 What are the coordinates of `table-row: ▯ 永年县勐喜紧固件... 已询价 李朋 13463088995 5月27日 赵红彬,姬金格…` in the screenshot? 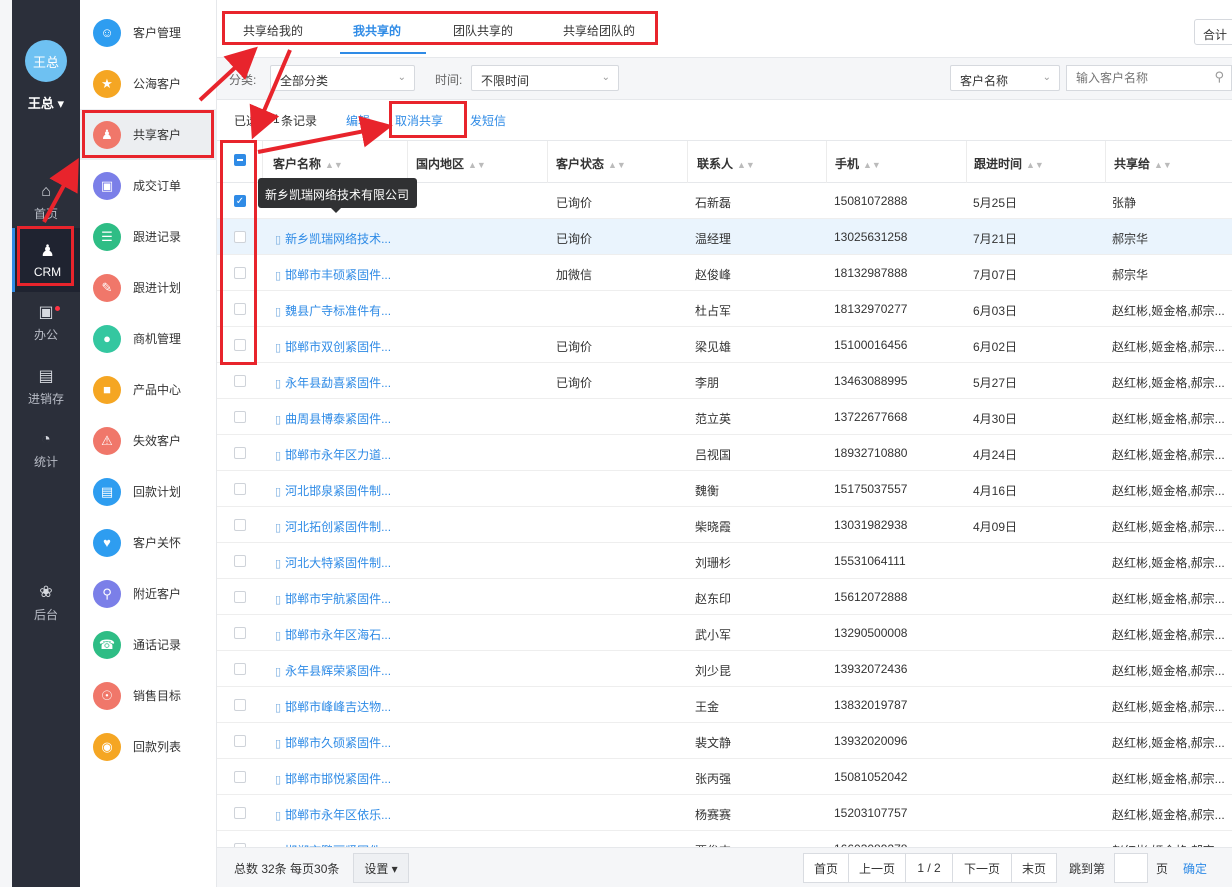 It's located at (724, 381).